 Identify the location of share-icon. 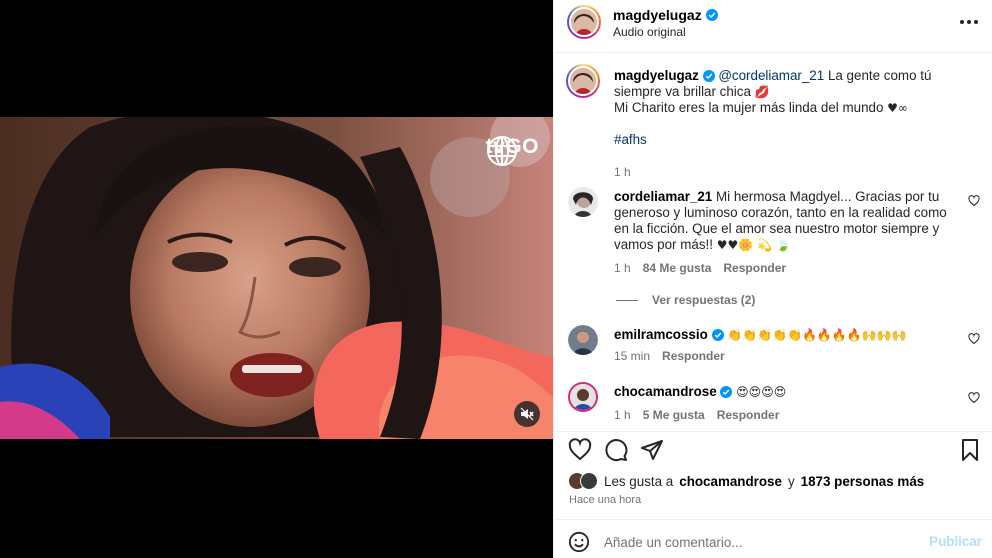
(652, 450).